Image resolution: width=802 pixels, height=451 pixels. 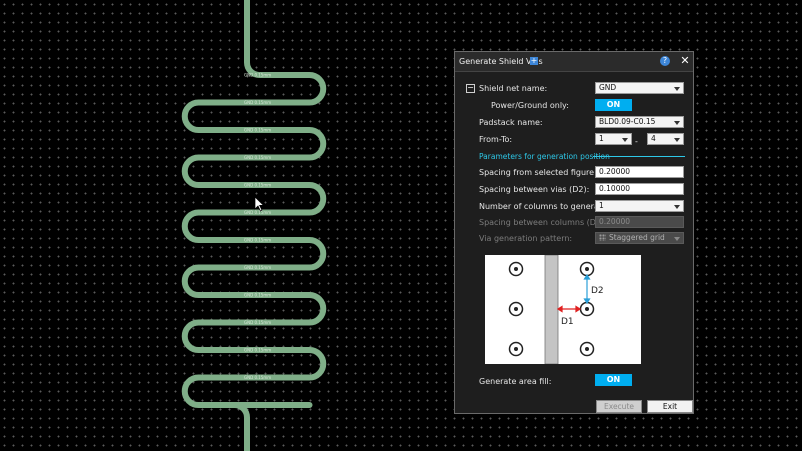 What do you see at coordinates (567, 322) in the screenshot?
I see `d1-label: D1` at bounding box center [567, 322].